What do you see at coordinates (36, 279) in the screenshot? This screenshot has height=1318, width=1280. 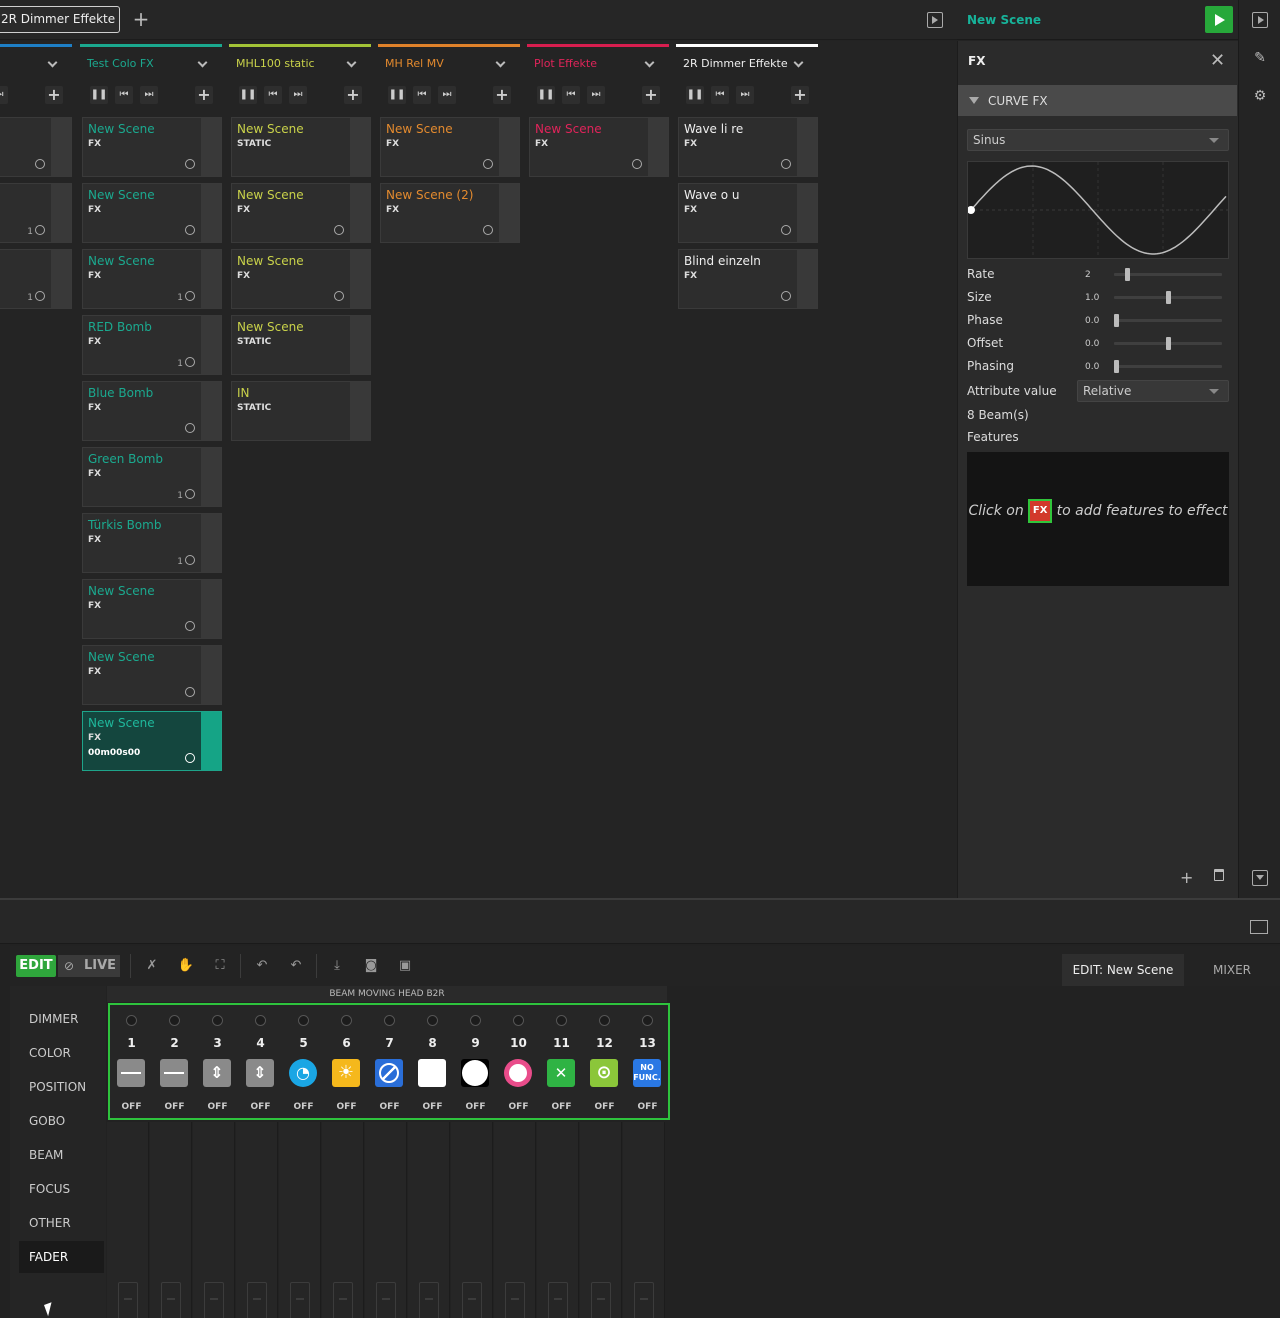 I see `scene-card: 1` at bounding box center [36, 279].